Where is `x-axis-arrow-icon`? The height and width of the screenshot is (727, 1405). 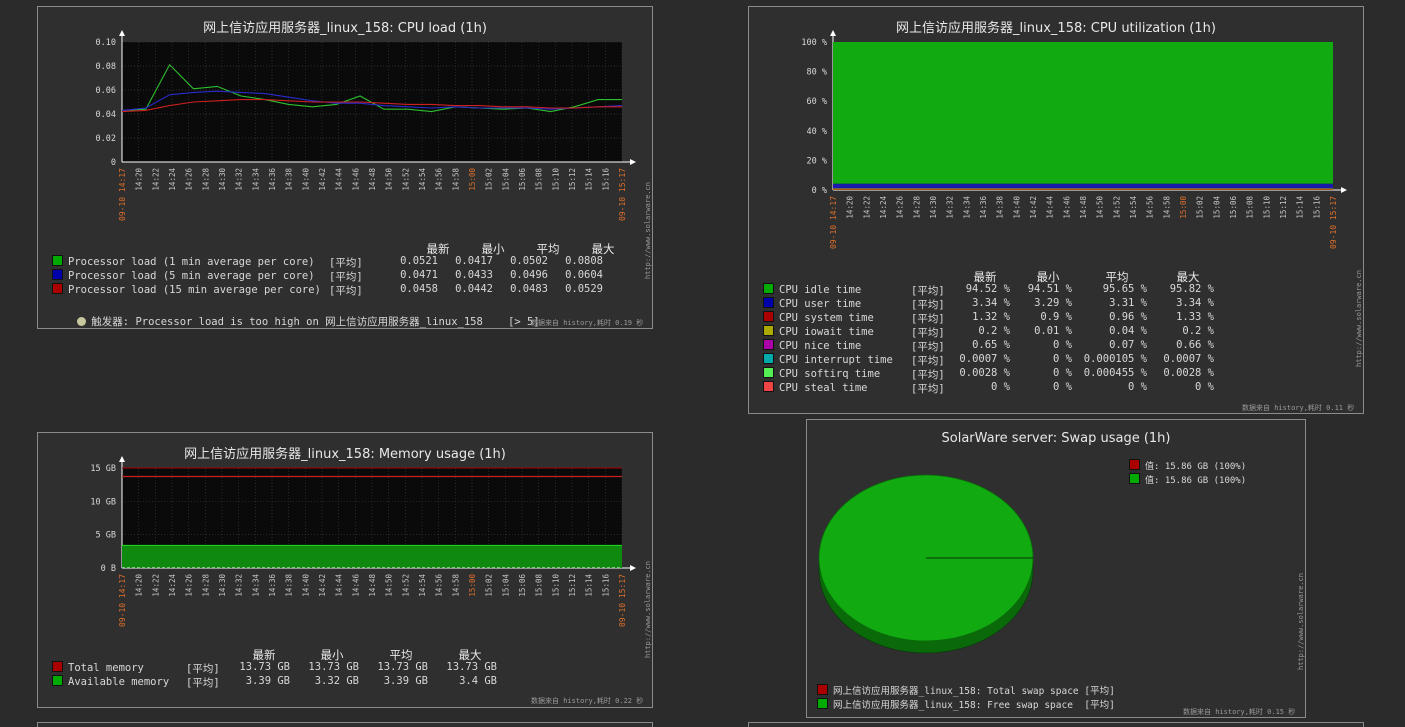 x-axis-arrow-icon is located at coordinates (1344, 190).